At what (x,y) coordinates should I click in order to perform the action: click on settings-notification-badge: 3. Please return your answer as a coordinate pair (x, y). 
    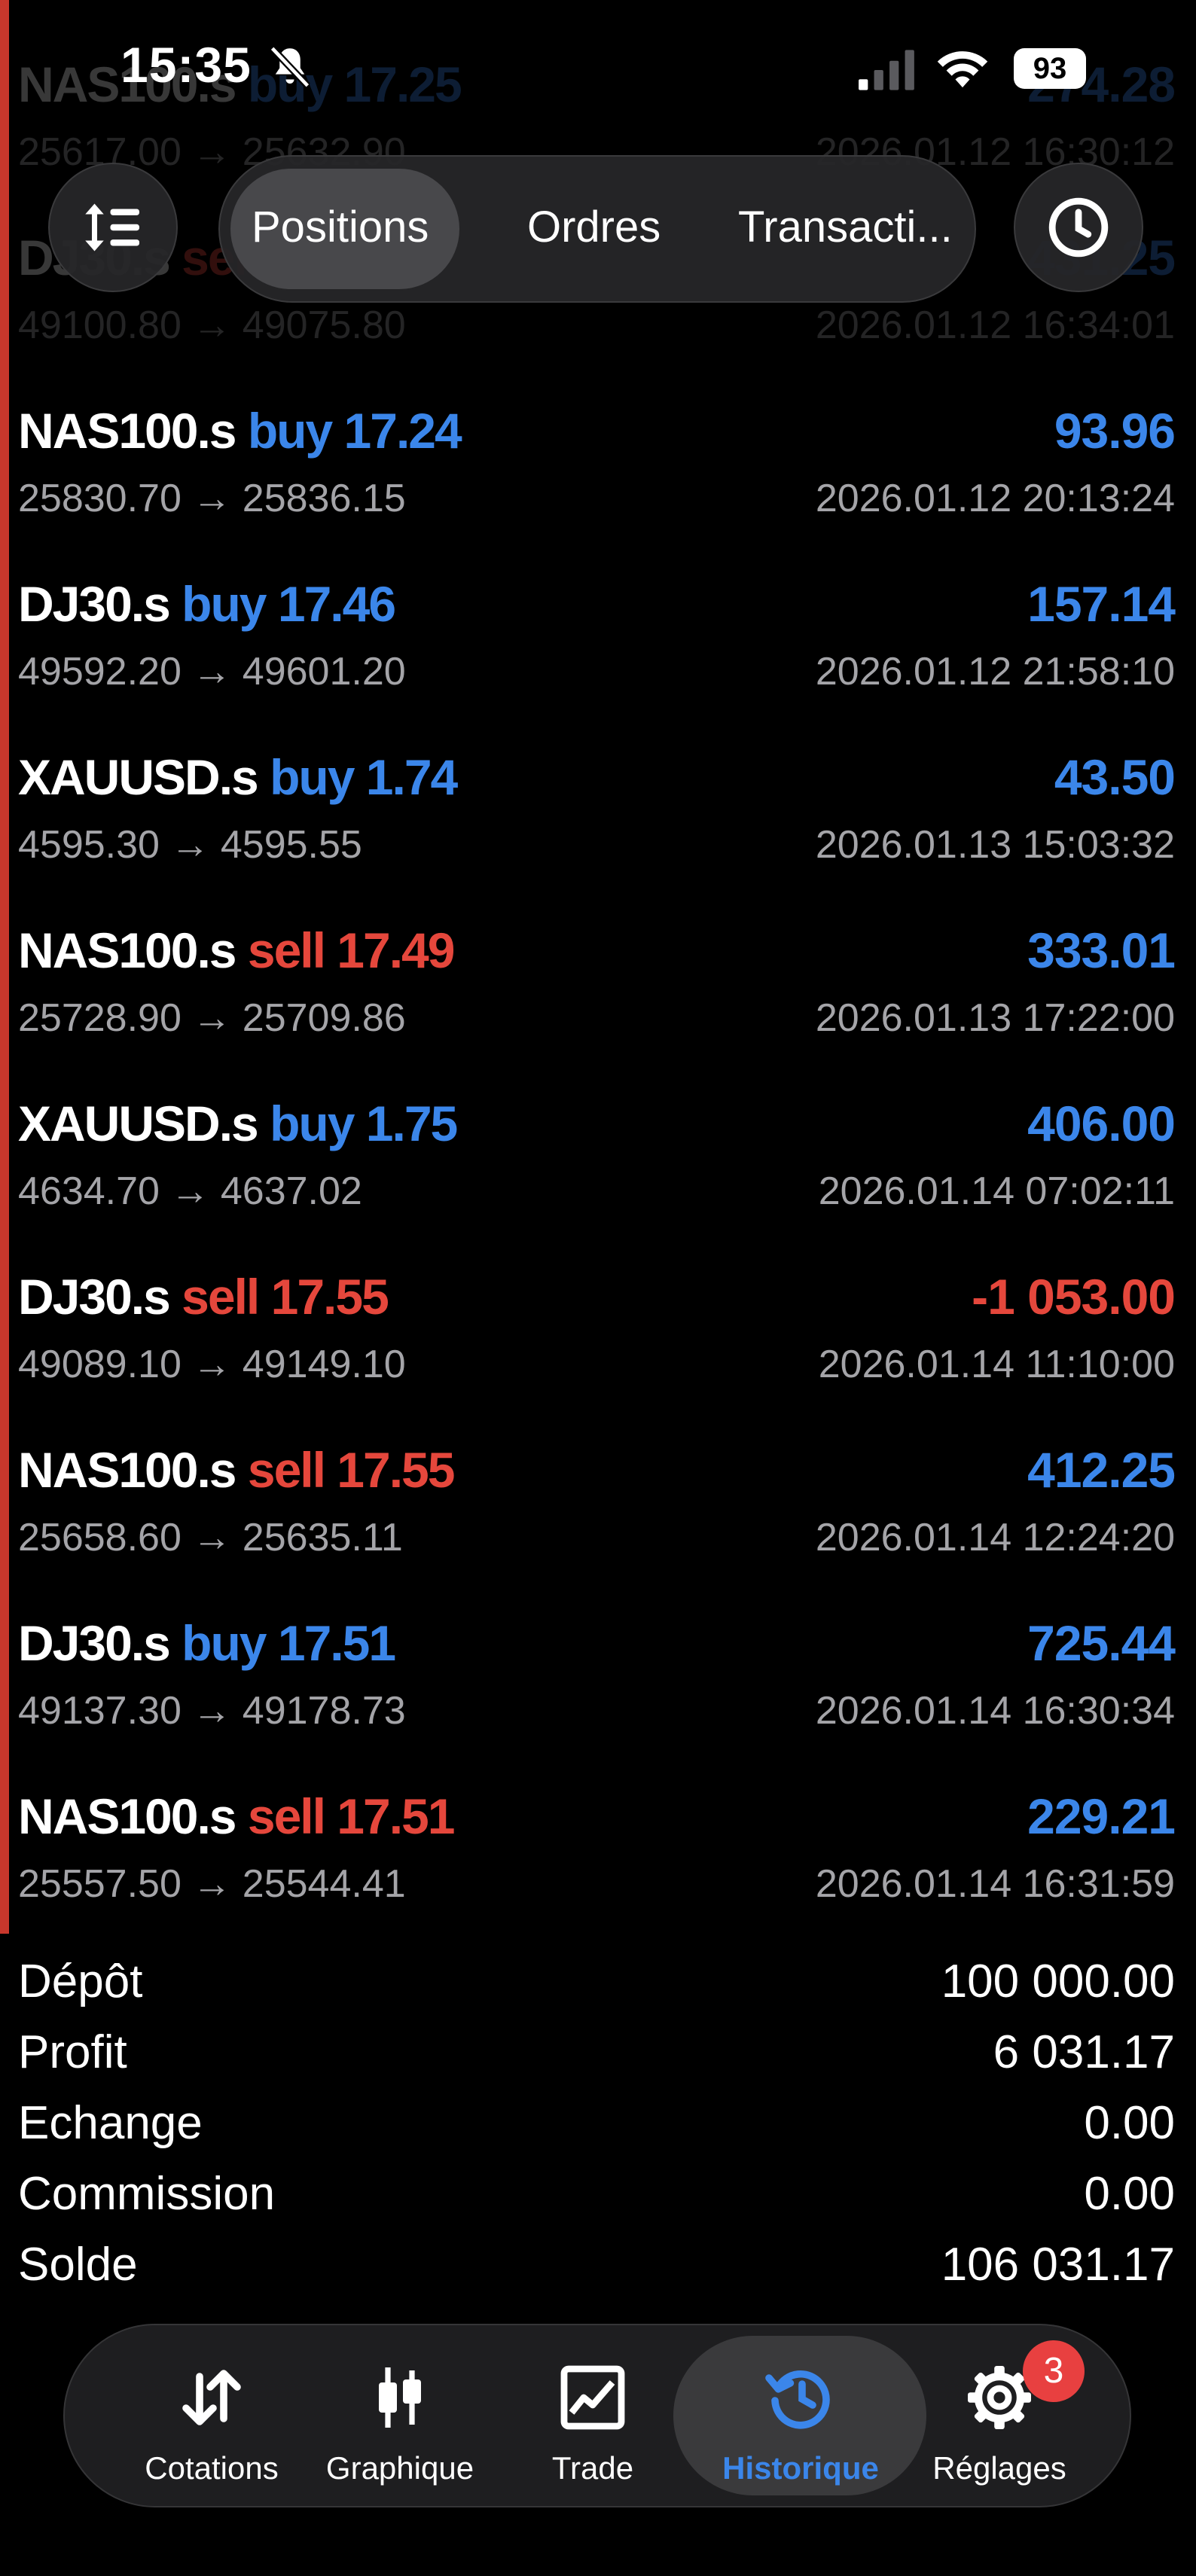
    Looking at the image, I should click on (1054, 2371).